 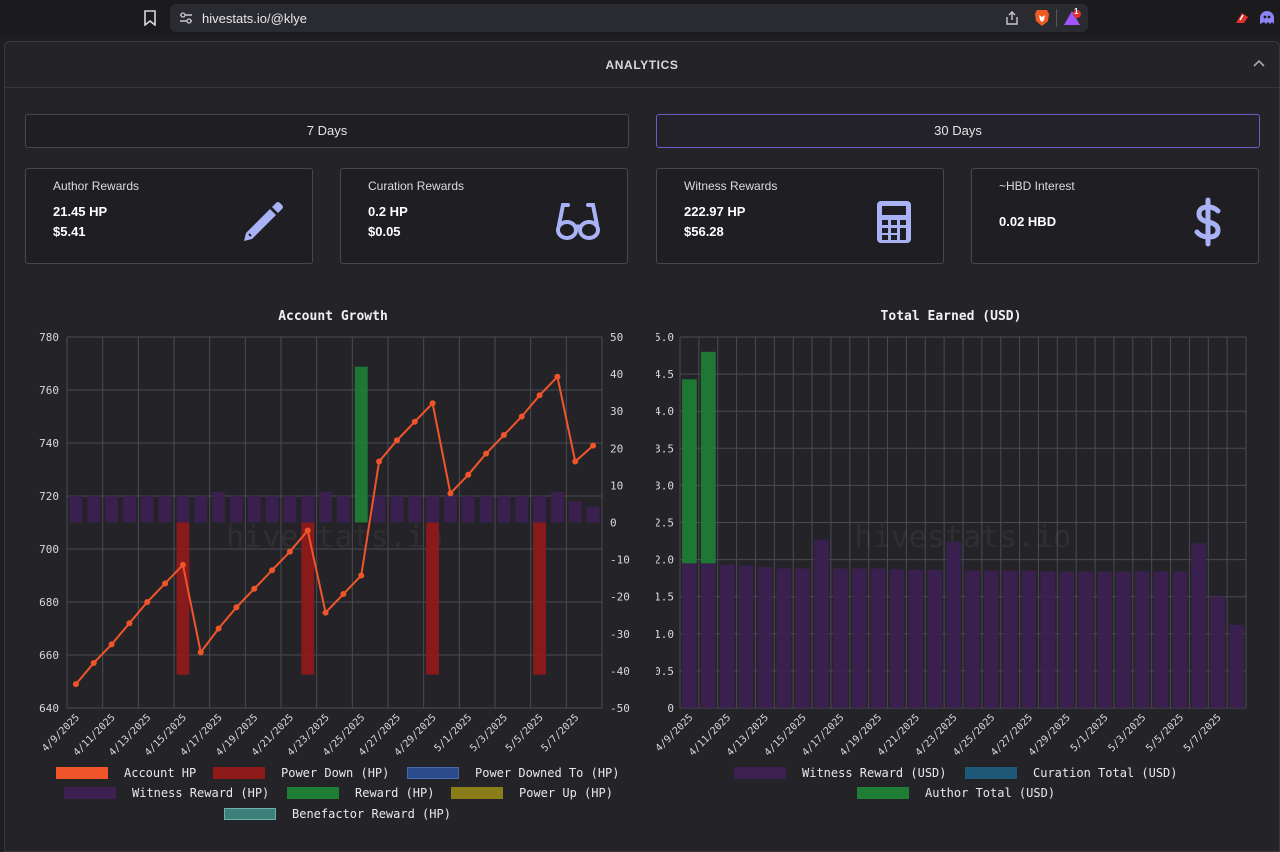 I want to click on y-right-tick-label: 0, so click(x=613, y=523).